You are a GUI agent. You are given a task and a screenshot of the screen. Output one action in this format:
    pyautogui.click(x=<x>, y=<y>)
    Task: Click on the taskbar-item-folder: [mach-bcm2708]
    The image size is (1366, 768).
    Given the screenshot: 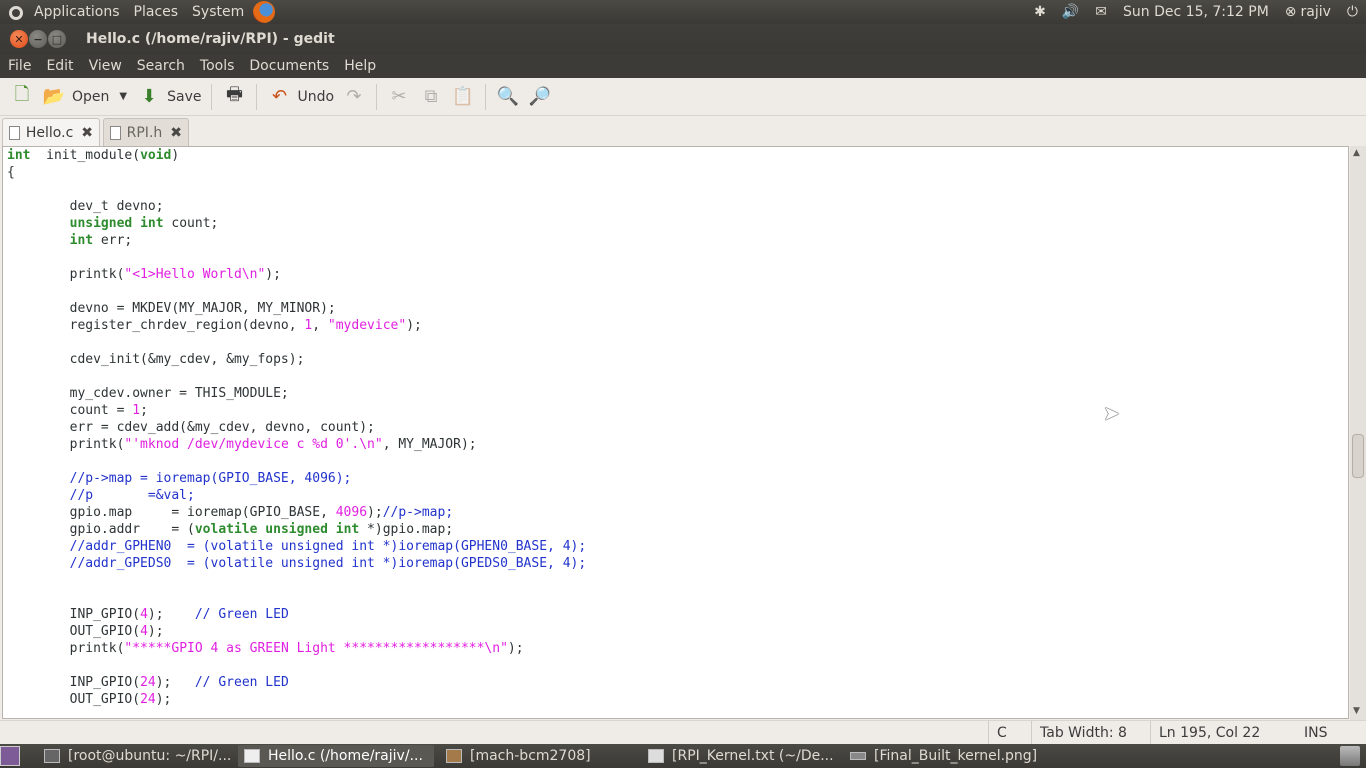 What is the action you would take?
    pyautogui.click(x=538, y=756)
    